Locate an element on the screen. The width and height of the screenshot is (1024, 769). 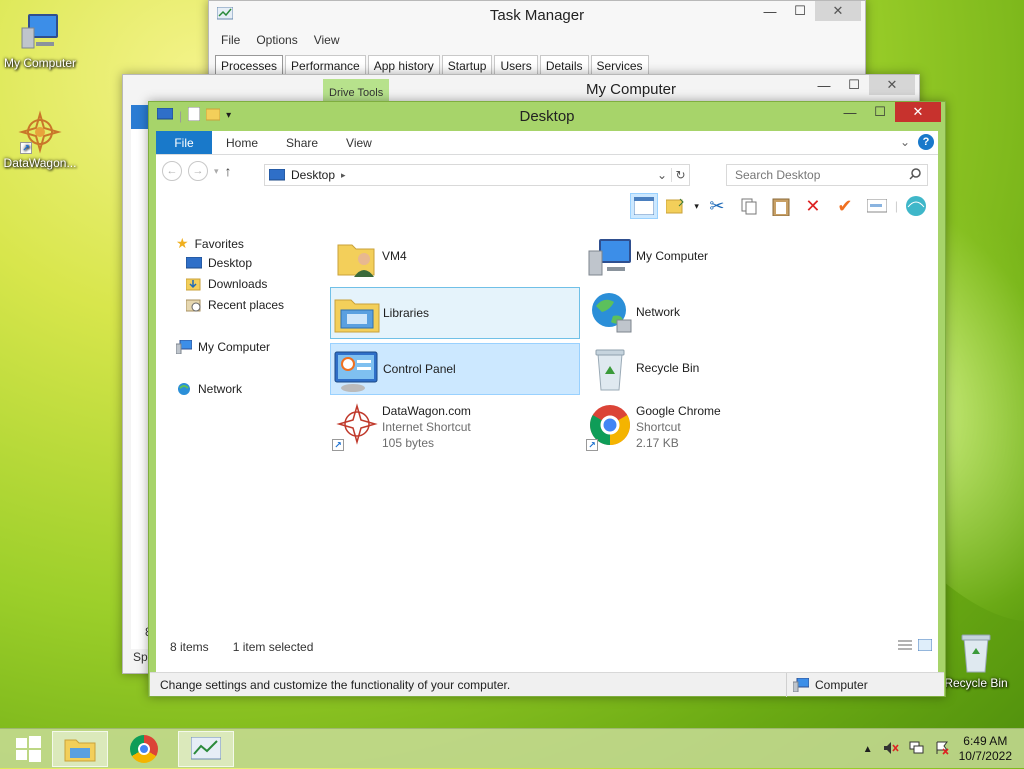
item-vm4: VM4 is located at coordinates (455, 257).